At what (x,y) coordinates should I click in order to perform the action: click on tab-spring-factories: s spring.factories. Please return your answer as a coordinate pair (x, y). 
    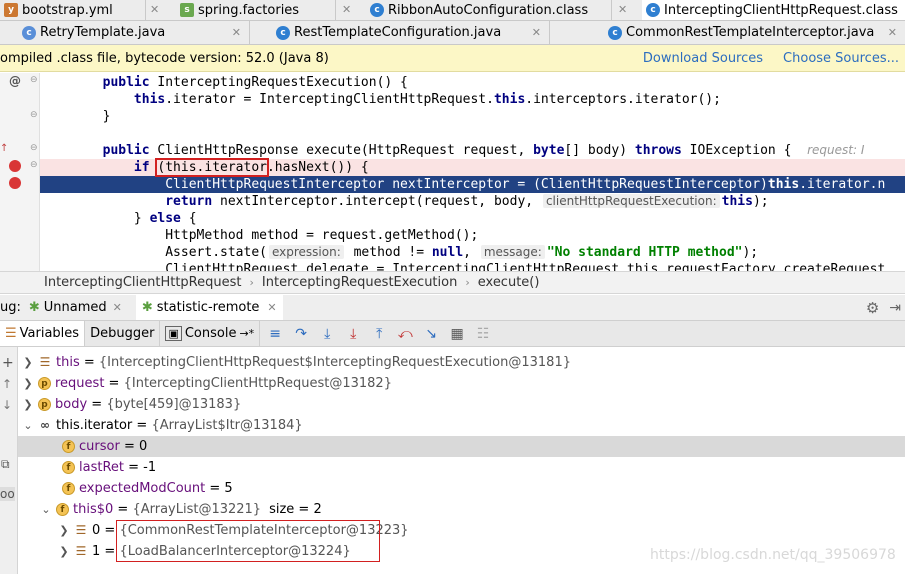
    Looking at the image, I should click on (256, 10).